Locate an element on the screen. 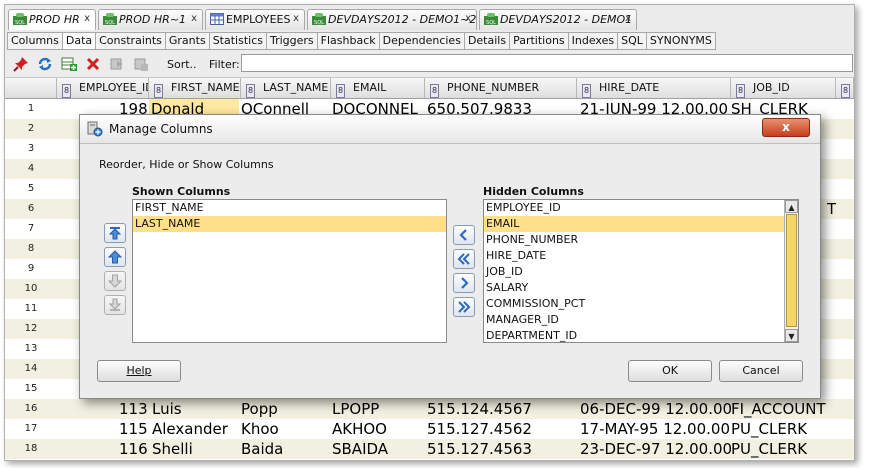 This screenshot has height=468, width=869. tab-constraints: Constraints is located at coordinates (130, 41).